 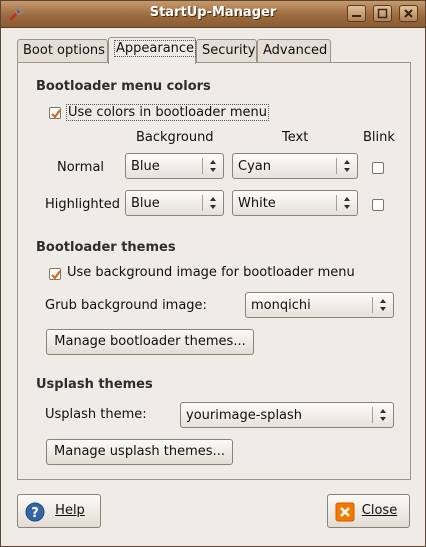 I want to click on normal-blink-checkbox, so click(x=378, y=168).